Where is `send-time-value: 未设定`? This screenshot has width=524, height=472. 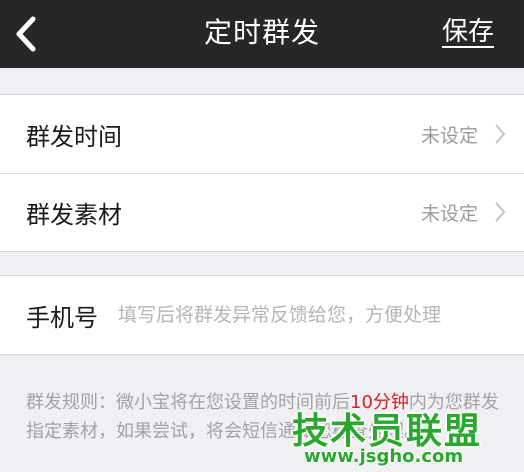
send-time-value: 未设定 is located at coordinates (449, 135).